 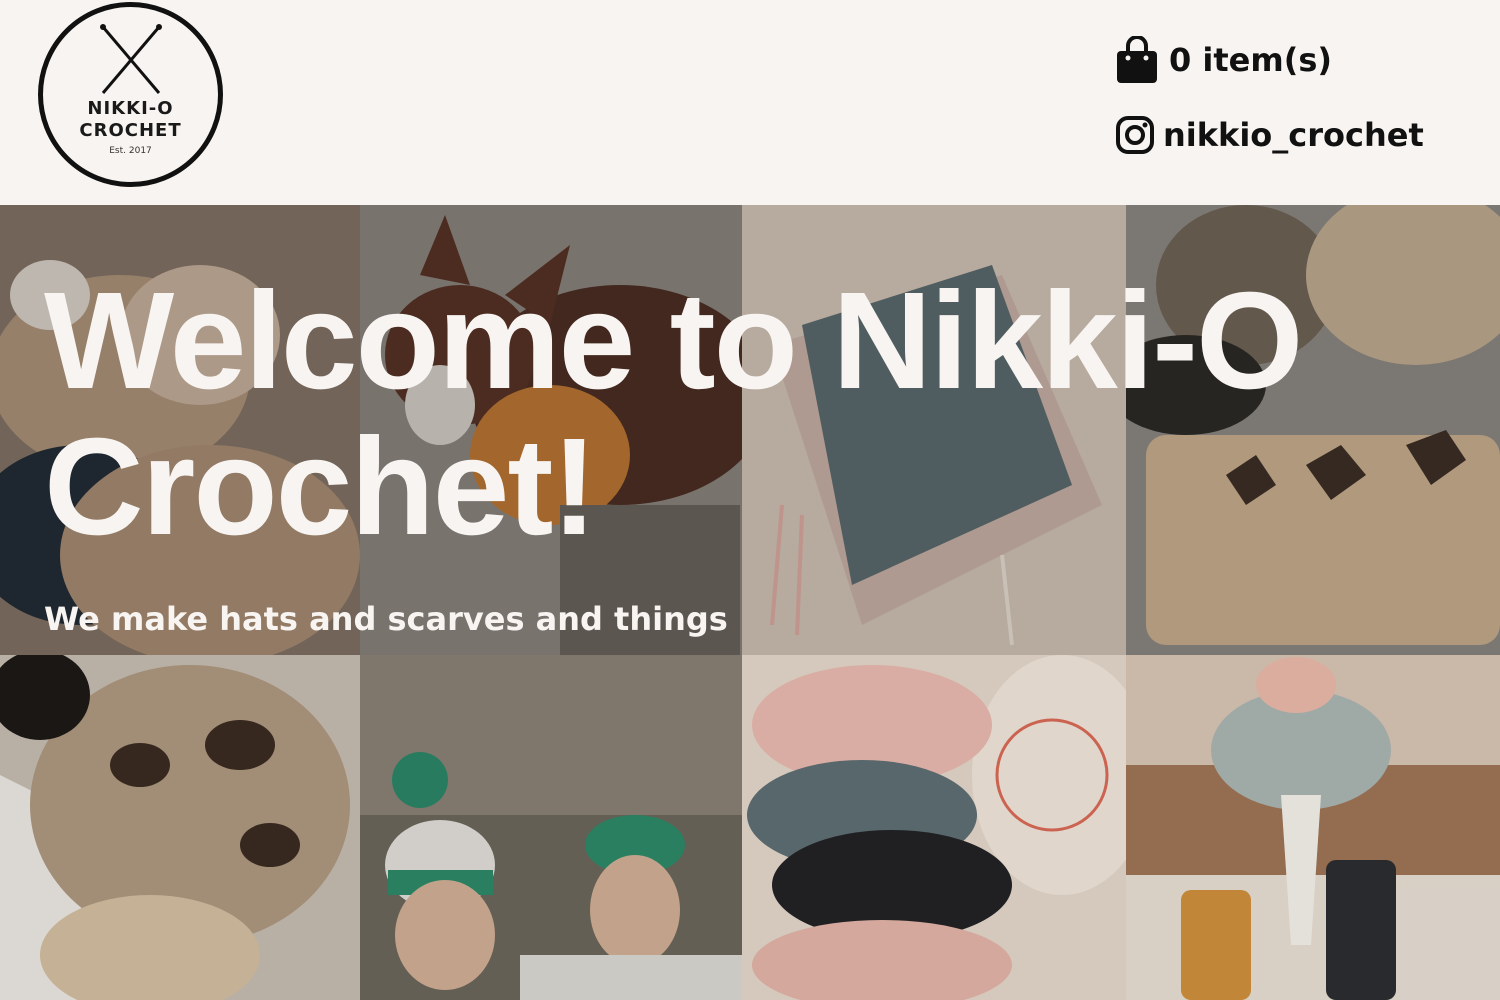 I want to click on instagram-link: nikkio_crochet, so click(x=1269, y=135).